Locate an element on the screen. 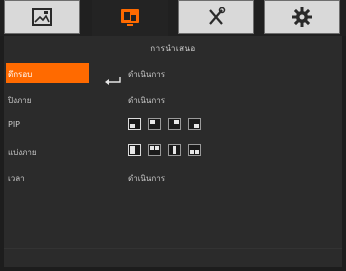  pip-top-left-icon is located at coordinates (154, 124).